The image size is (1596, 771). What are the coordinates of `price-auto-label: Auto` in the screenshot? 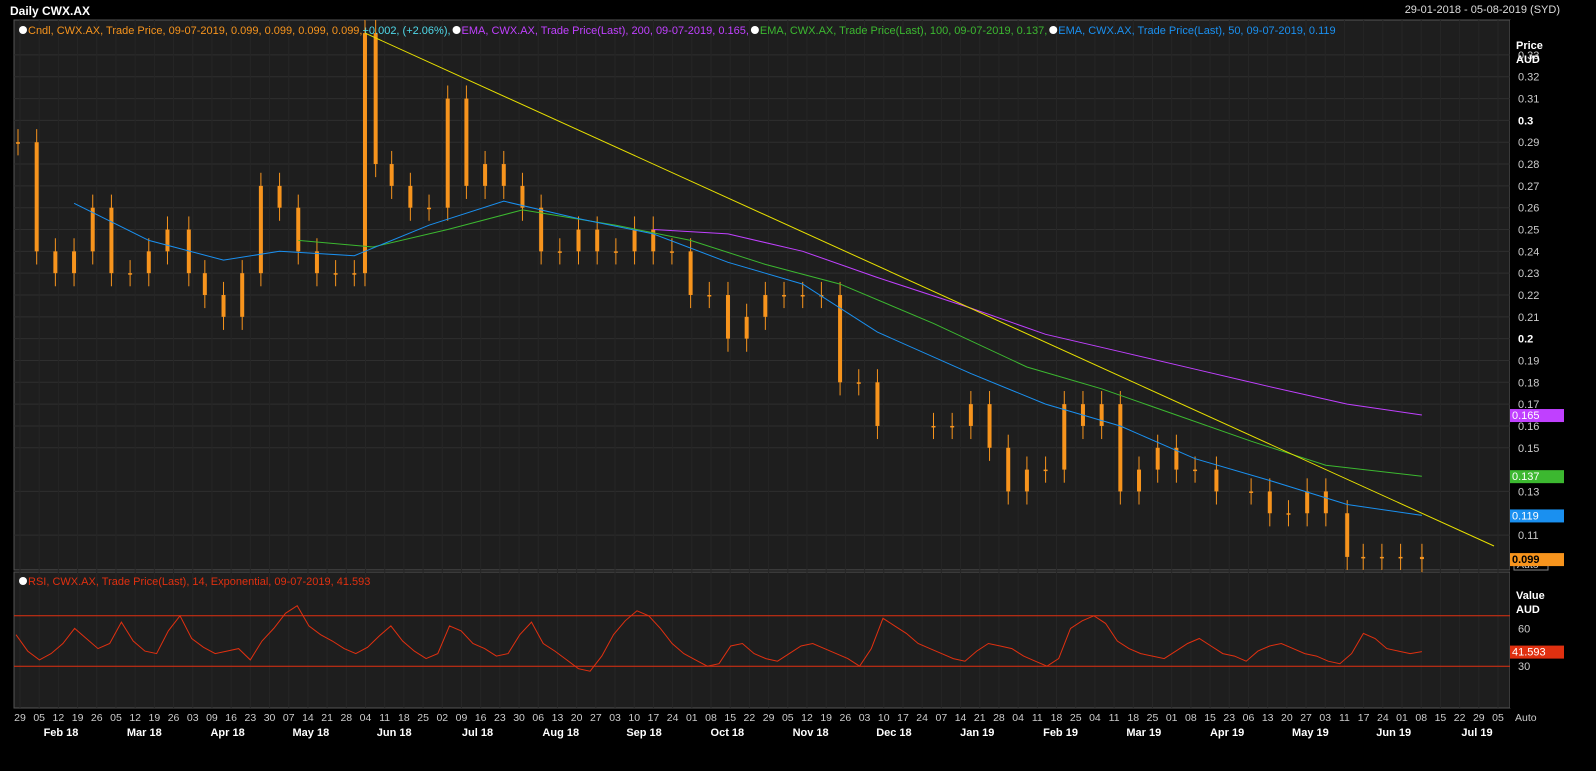 It's located at (1528, 565).